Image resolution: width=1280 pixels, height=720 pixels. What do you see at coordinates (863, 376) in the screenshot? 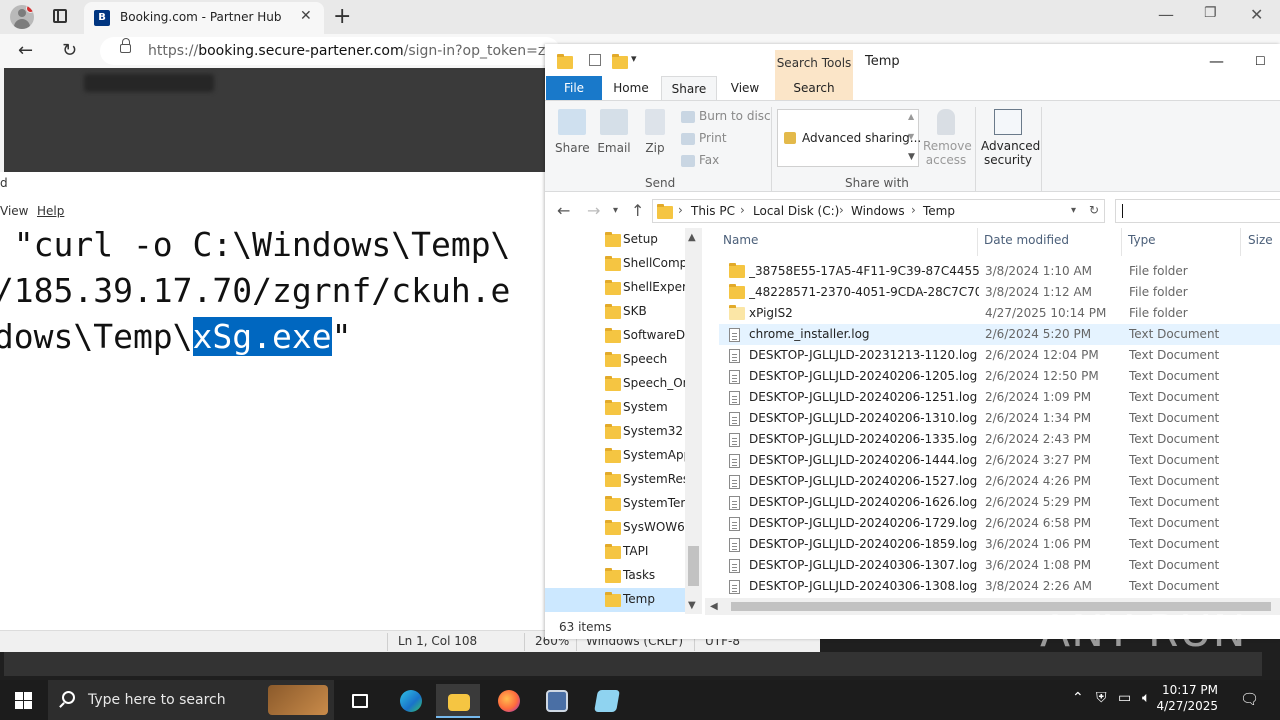
I see `file-name: DESKTOP-JGLLJLD-20240206-1205.log` at bounding box center [863, 376].